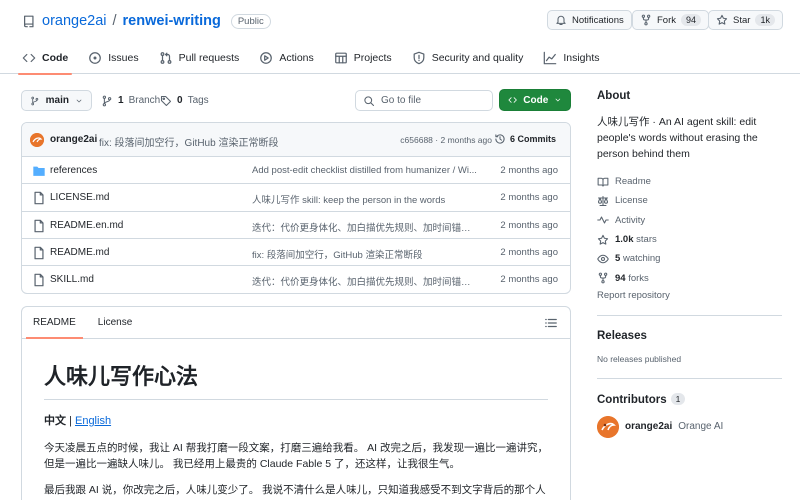 The image size is (800, 500). Describe the element at coordinates (113, 58) in the screenshot. I see `tab-issues: Issues` at that location.